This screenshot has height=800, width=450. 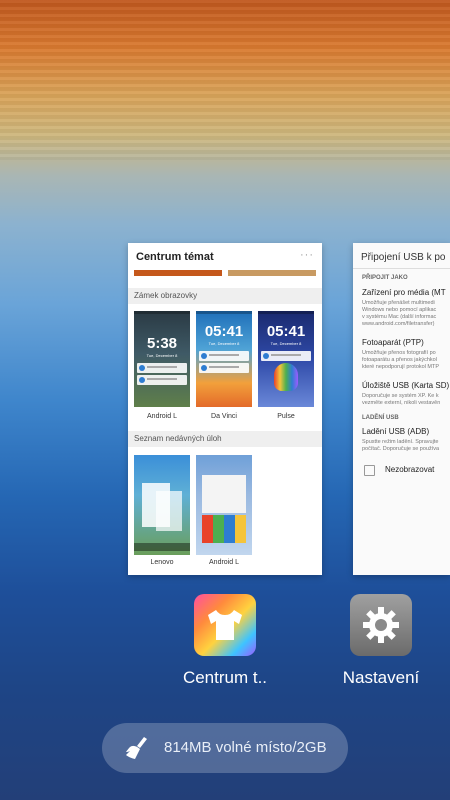 What do you see at coordinates (175, 257) in the screenshot?
I see `card-title: Centrum témat` at bounding box center [175, 257].